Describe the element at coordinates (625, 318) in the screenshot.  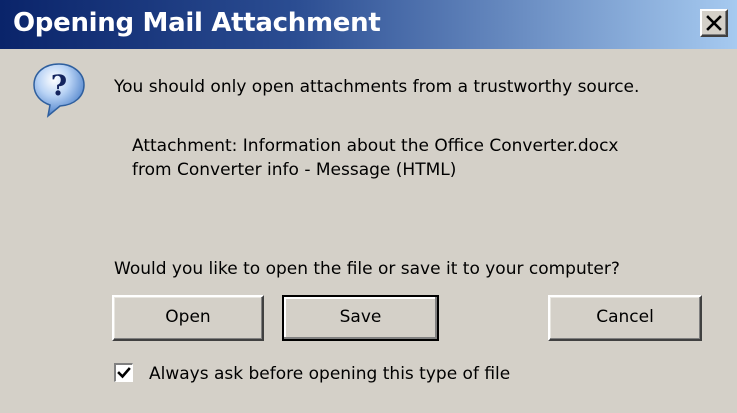
I see `cancel-button: Cancel` at that location.